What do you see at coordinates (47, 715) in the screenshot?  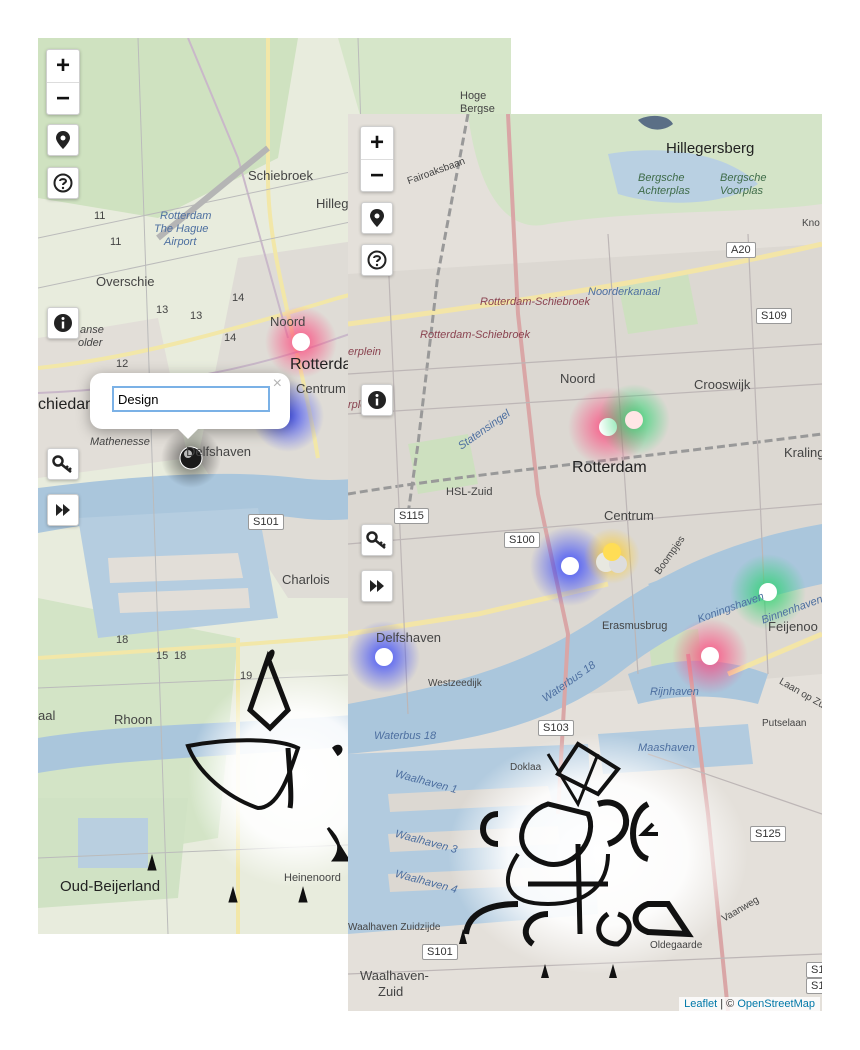 I see `label-oud-partial: aal` at bounding box center [47, 715].